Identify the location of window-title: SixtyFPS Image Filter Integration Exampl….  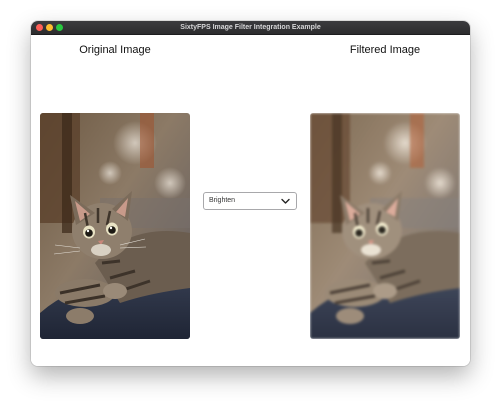
(250, 27).